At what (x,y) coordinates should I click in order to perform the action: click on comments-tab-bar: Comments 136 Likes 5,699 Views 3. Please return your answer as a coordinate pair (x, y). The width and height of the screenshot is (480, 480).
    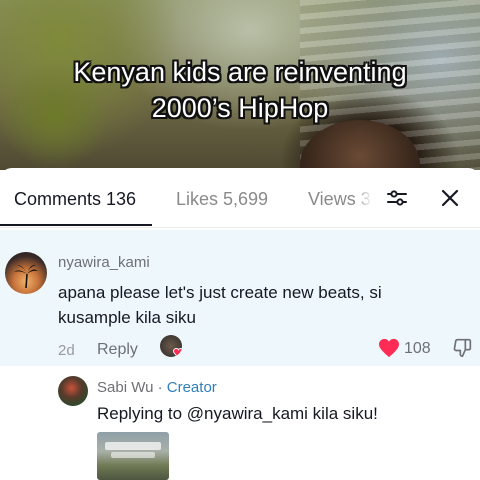
    Looking at the image, I should click on (240, 198).